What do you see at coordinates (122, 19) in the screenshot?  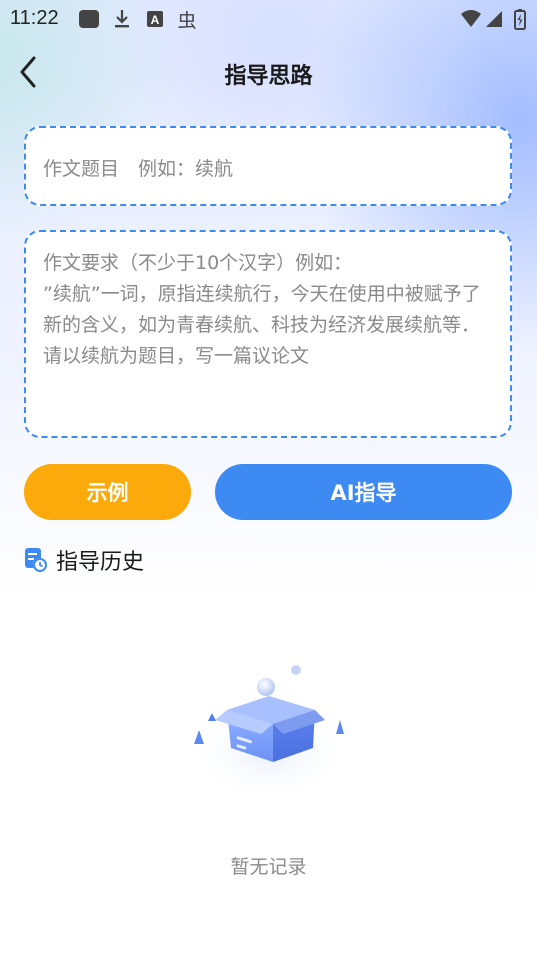 I see `download-icon` at bounding box center [122, 19].